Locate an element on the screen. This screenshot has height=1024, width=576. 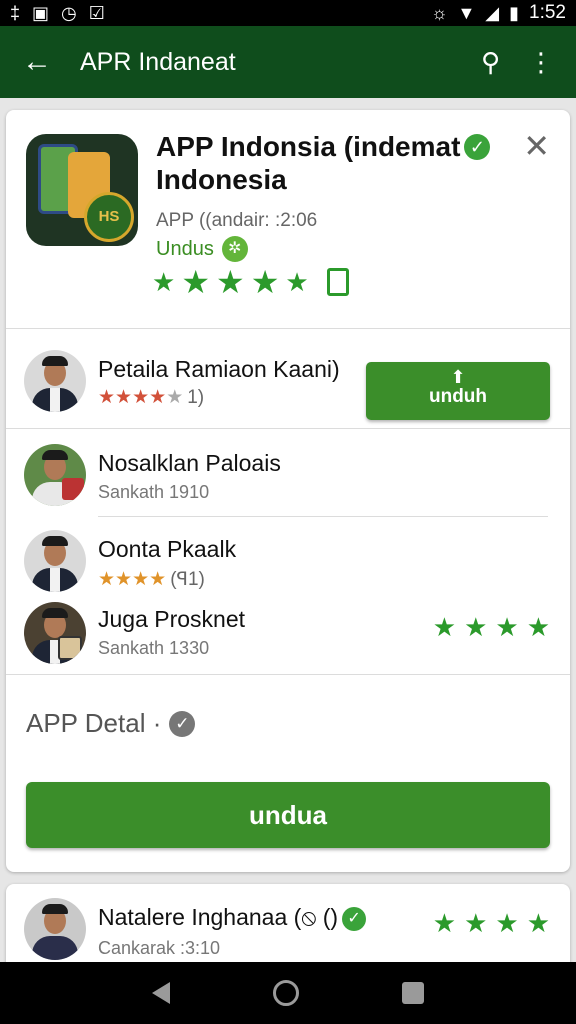
sim-icon: ▣ is located at coordinates (41, 13).